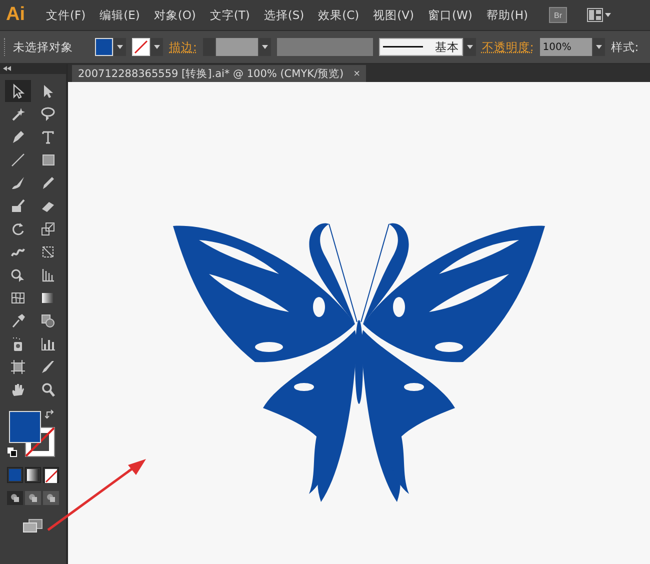 The width and height of the screenshot is (650, 564). What do you see at coordinates (48, 298) in the screenshot?
I see `gradient-icon` at bounding box center [48, 298].